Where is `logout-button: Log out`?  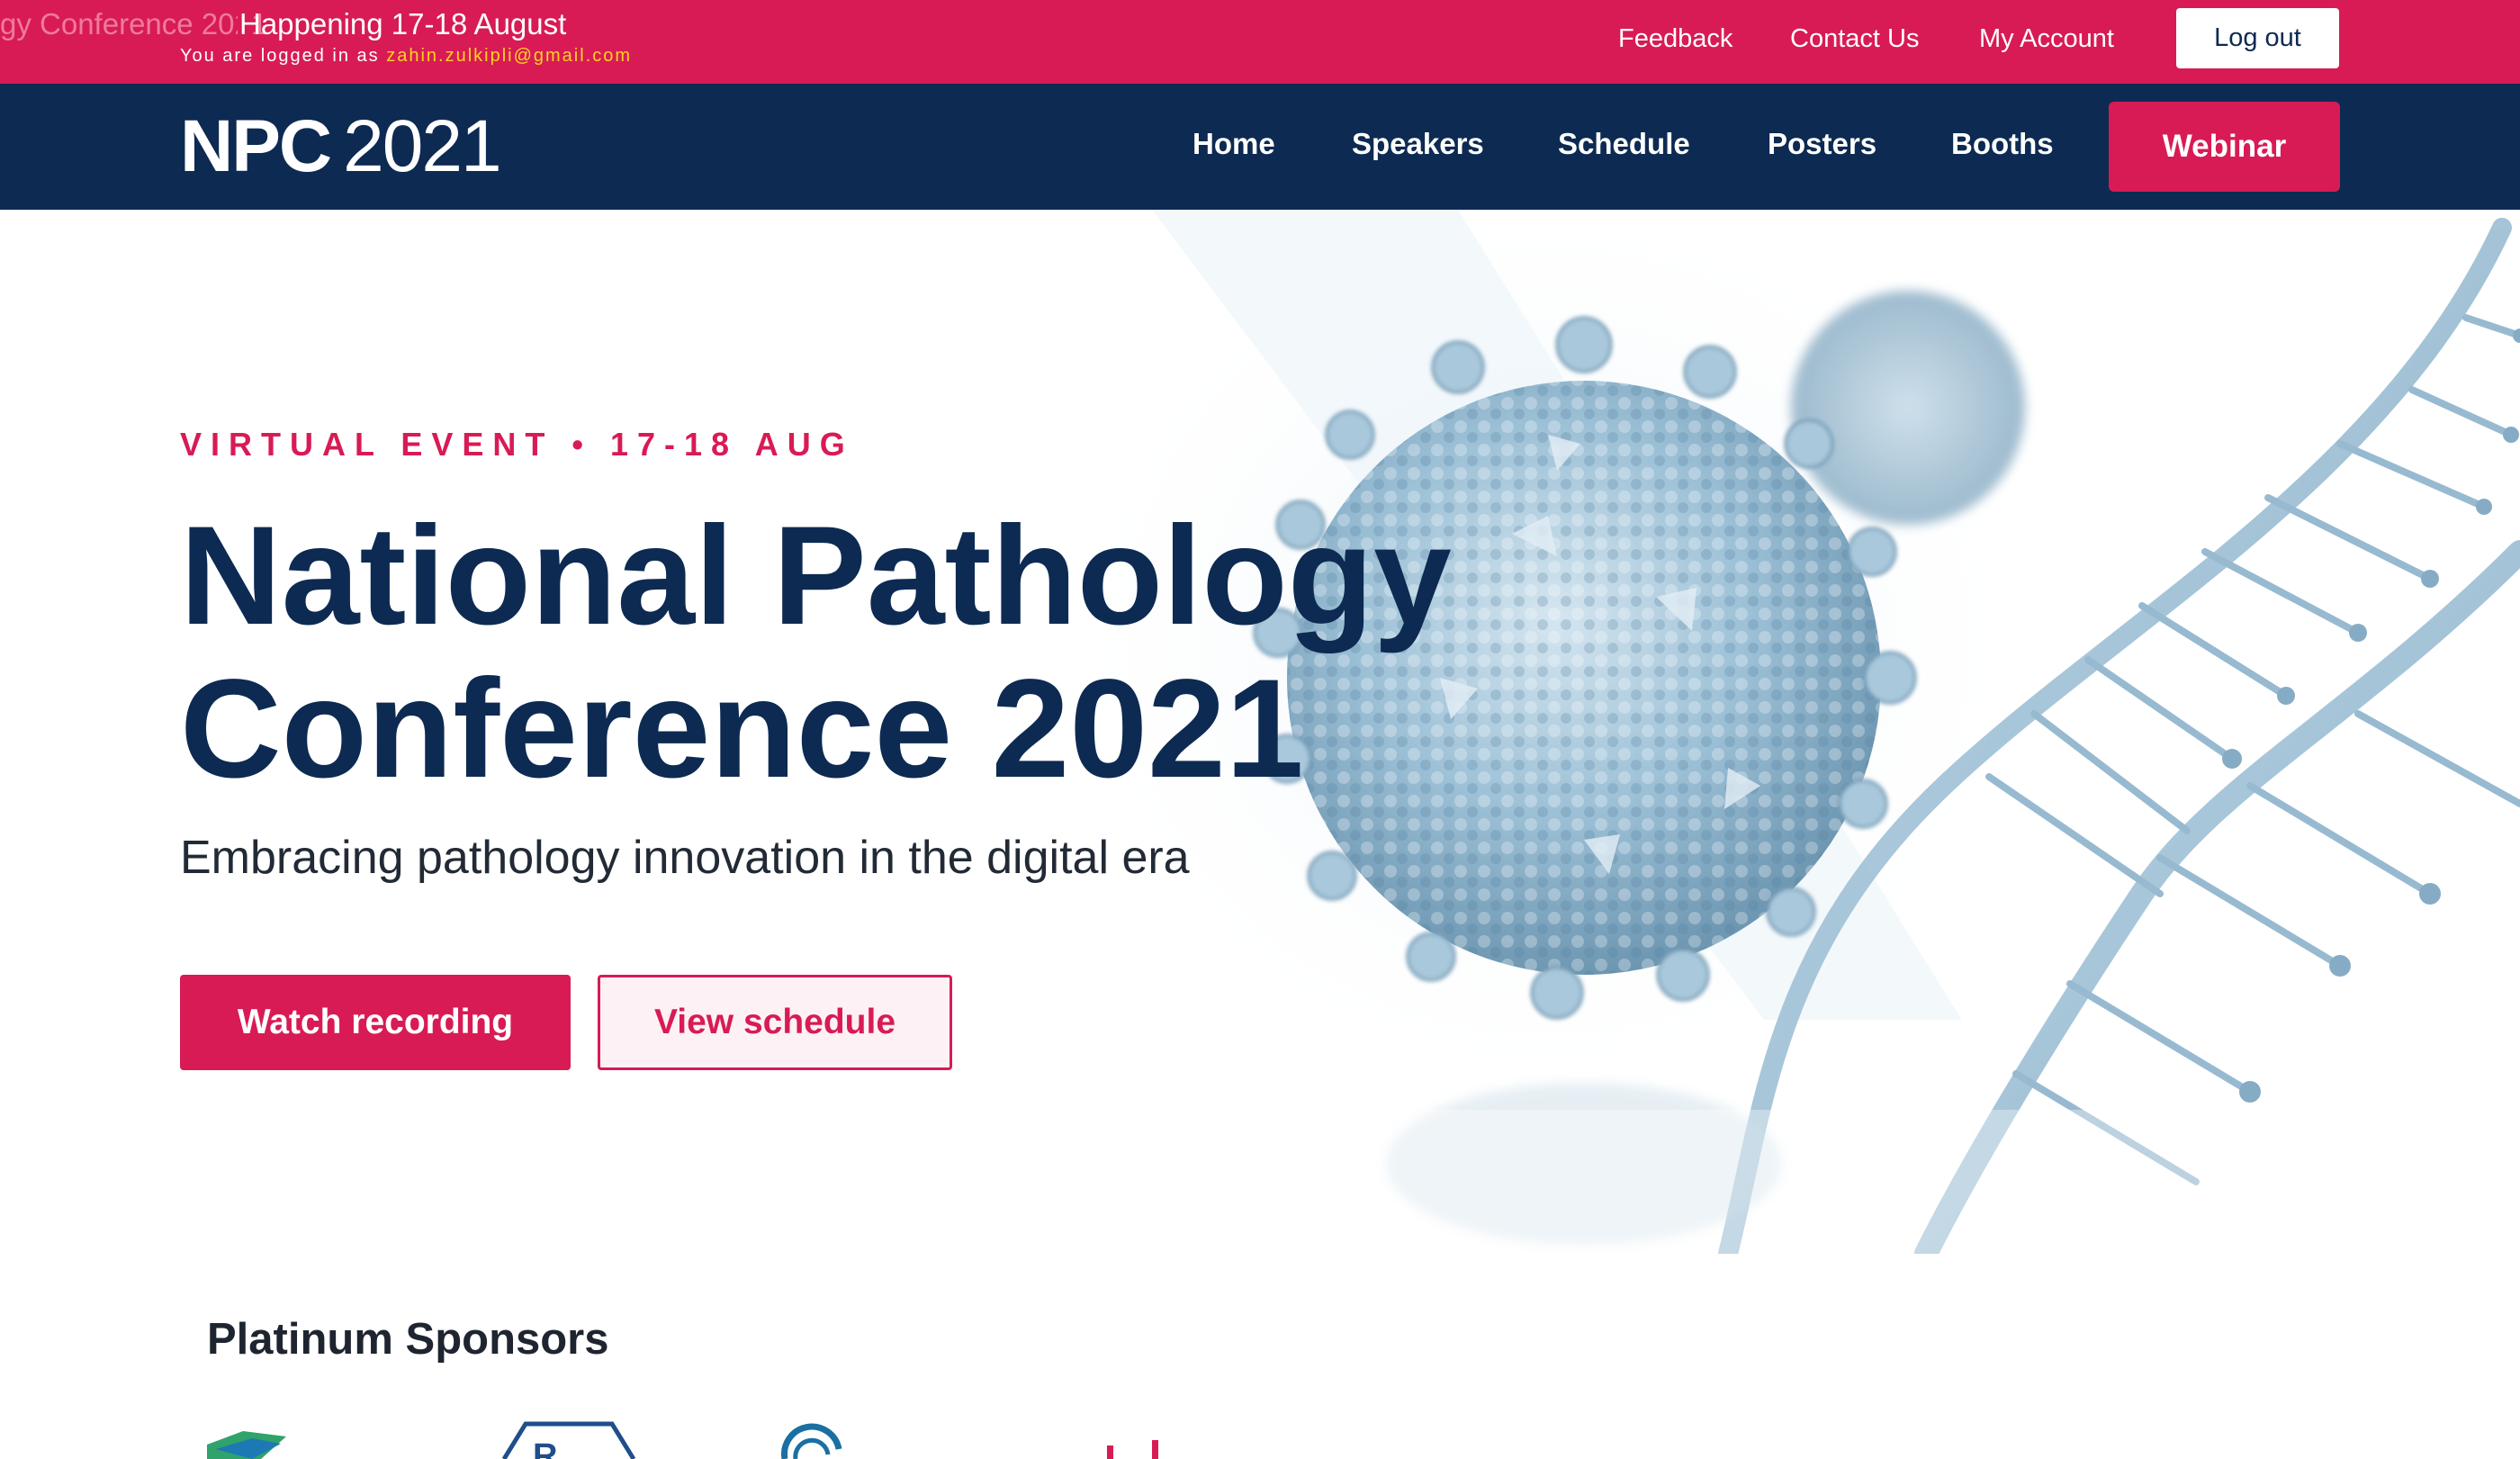 logout-button: Log out is located at coordinates (2257, 38).